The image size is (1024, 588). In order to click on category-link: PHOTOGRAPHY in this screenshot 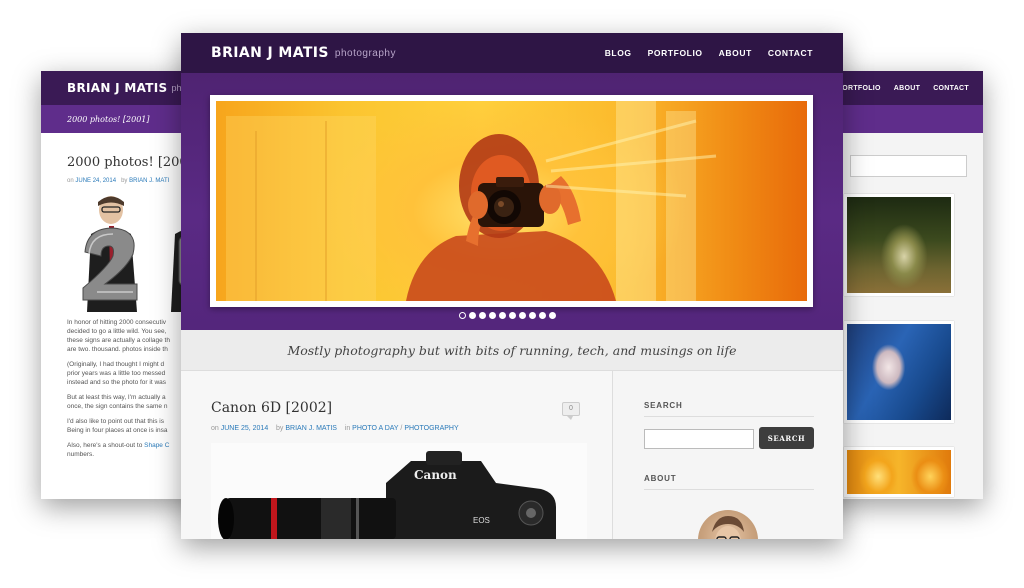, I will do `click(431, 428)`.